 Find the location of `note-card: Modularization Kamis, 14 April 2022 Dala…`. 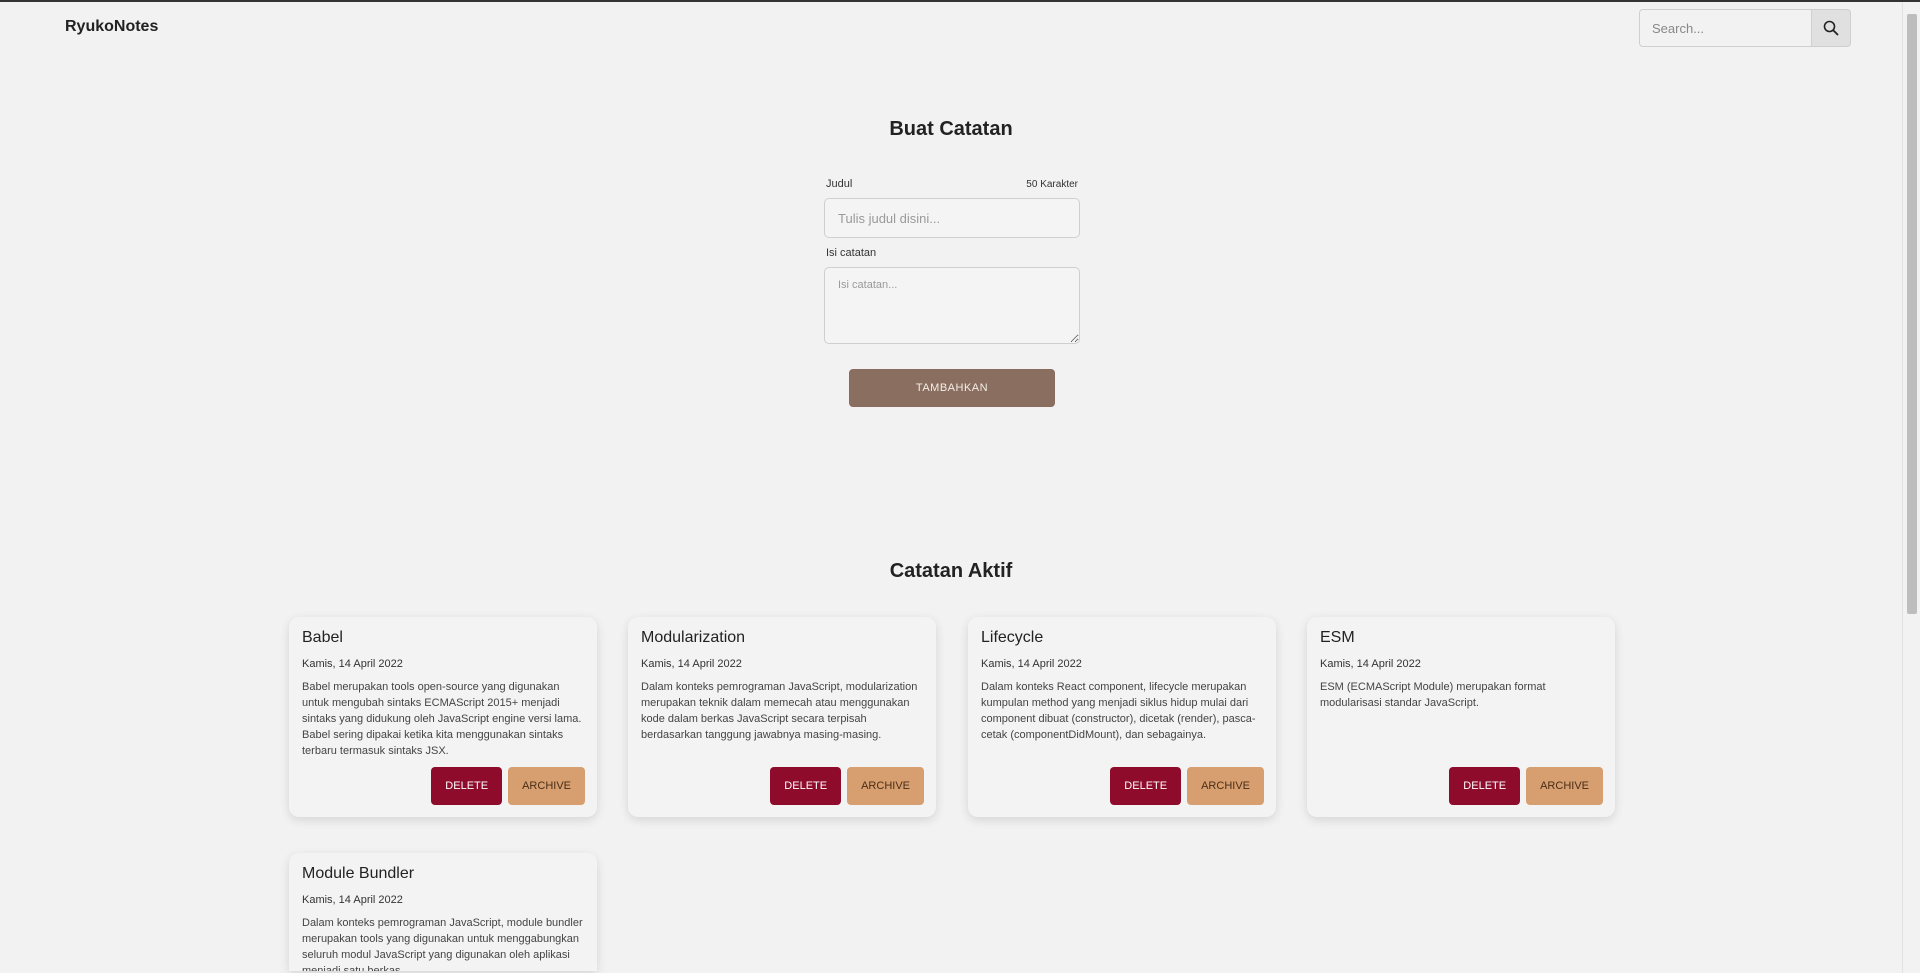

note-card: Modularization Kamis, 14 April 2022 Dala… is located at coordinates (782, 717).